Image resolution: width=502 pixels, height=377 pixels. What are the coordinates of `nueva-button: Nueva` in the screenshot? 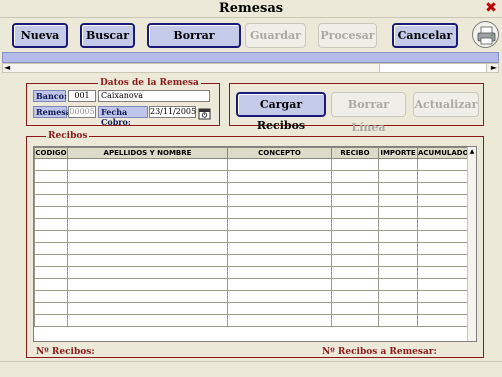 It's located at (40, 35).